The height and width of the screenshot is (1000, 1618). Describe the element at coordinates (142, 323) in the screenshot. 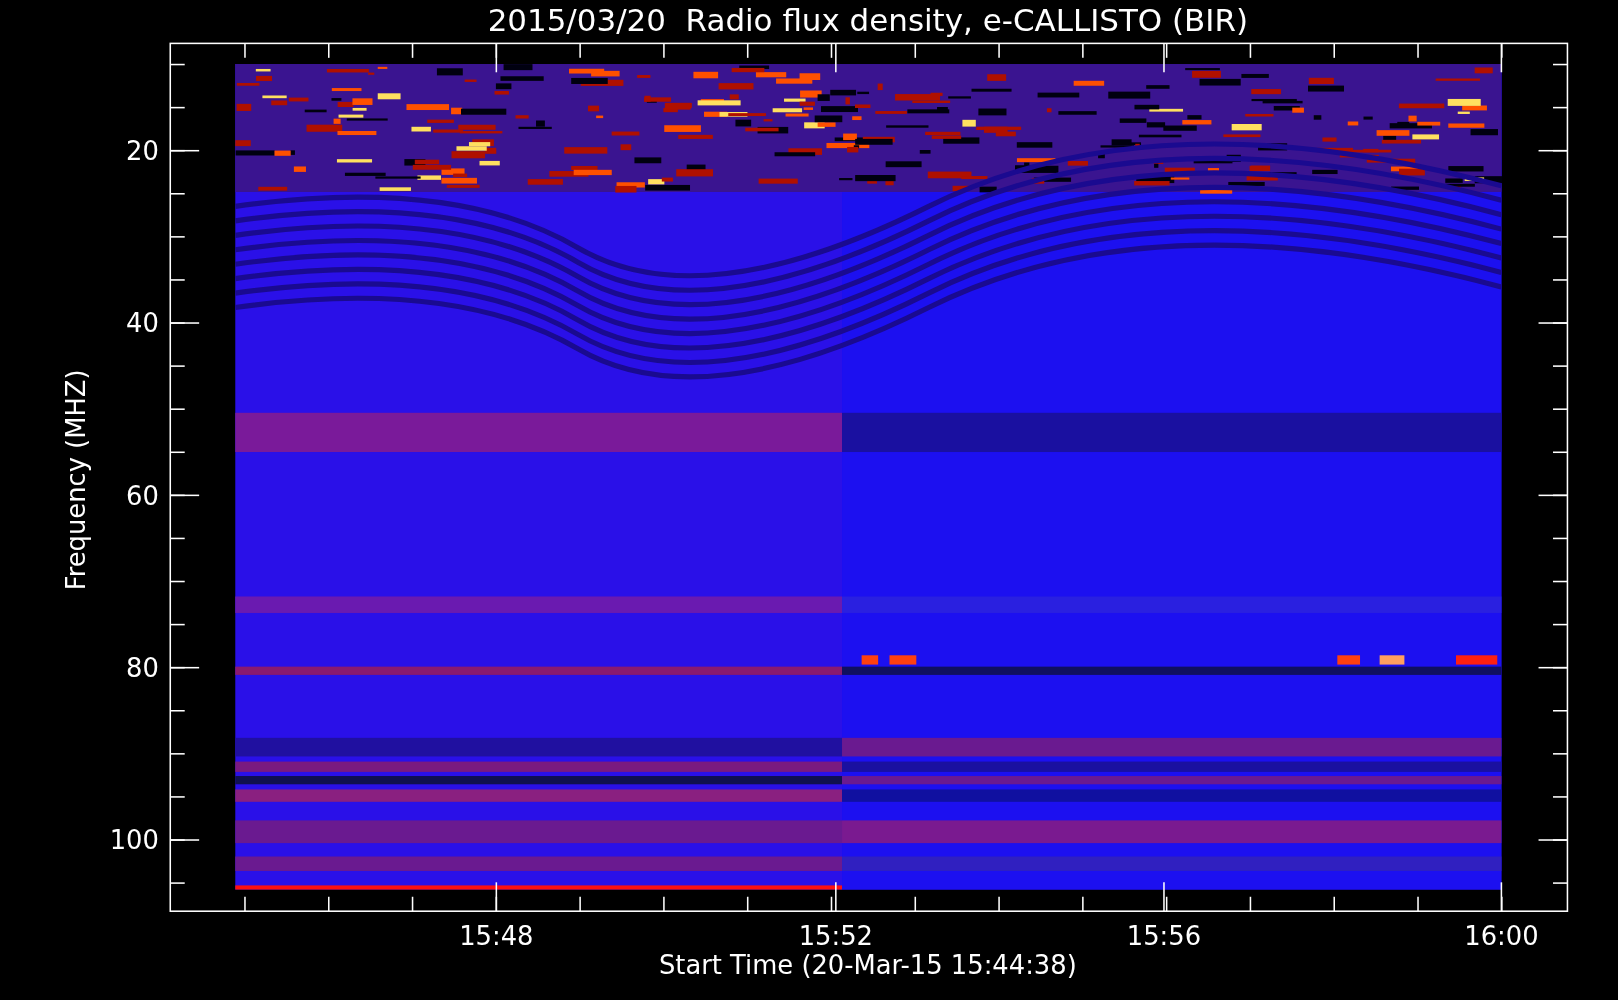

I see `y-tick-label: 40` at that location.